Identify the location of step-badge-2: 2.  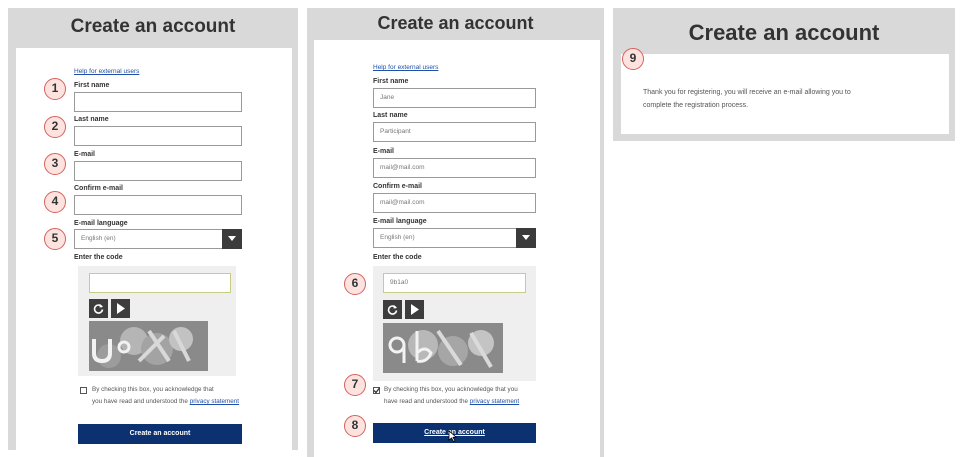
(55, 127).